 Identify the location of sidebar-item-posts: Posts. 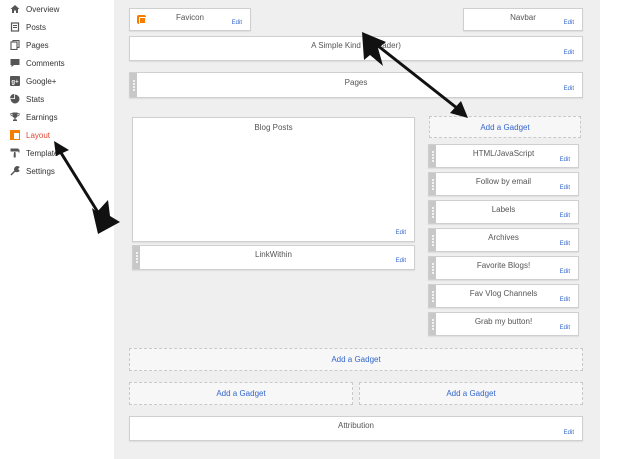
(28, 27).